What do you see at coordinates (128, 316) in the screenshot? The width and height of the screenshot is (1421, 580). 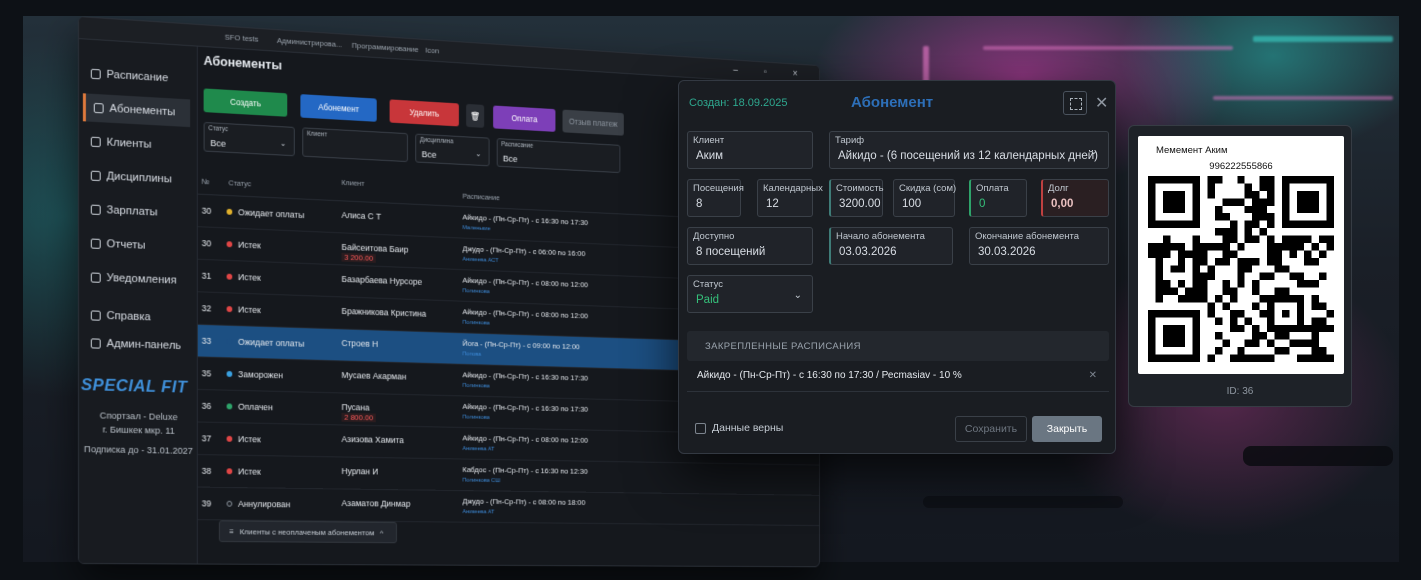 I see `sidebar-item-label: Справка` at bounding box center [128, 316].